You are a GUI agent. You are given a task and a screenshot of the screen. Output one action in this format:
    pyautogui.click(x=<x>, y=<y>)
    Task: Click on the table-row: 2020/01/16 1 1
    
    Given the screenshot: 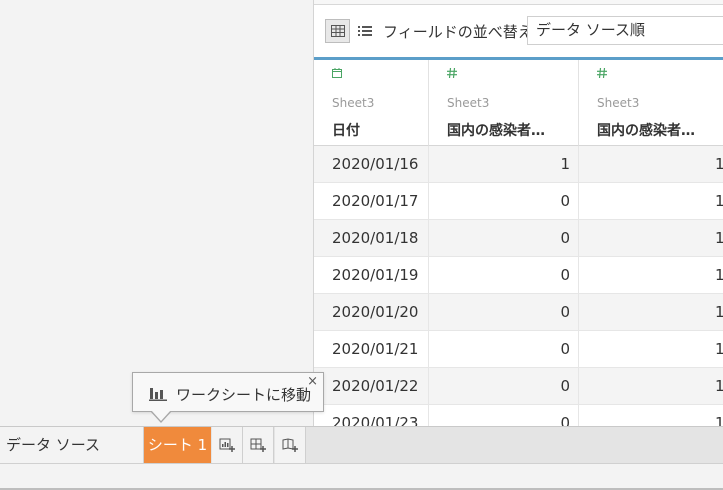 What is the action you would take?
    pyautogui.click(x=518, y=164)
    